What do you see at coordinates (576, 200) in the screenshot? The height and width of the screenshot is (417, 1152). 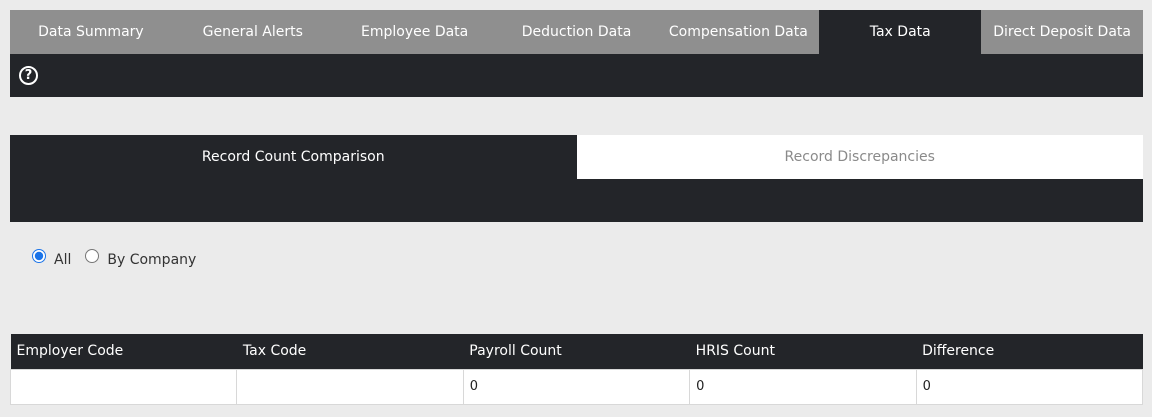 I see `sub-tab-panel-header` at bounding box center [576, 200].